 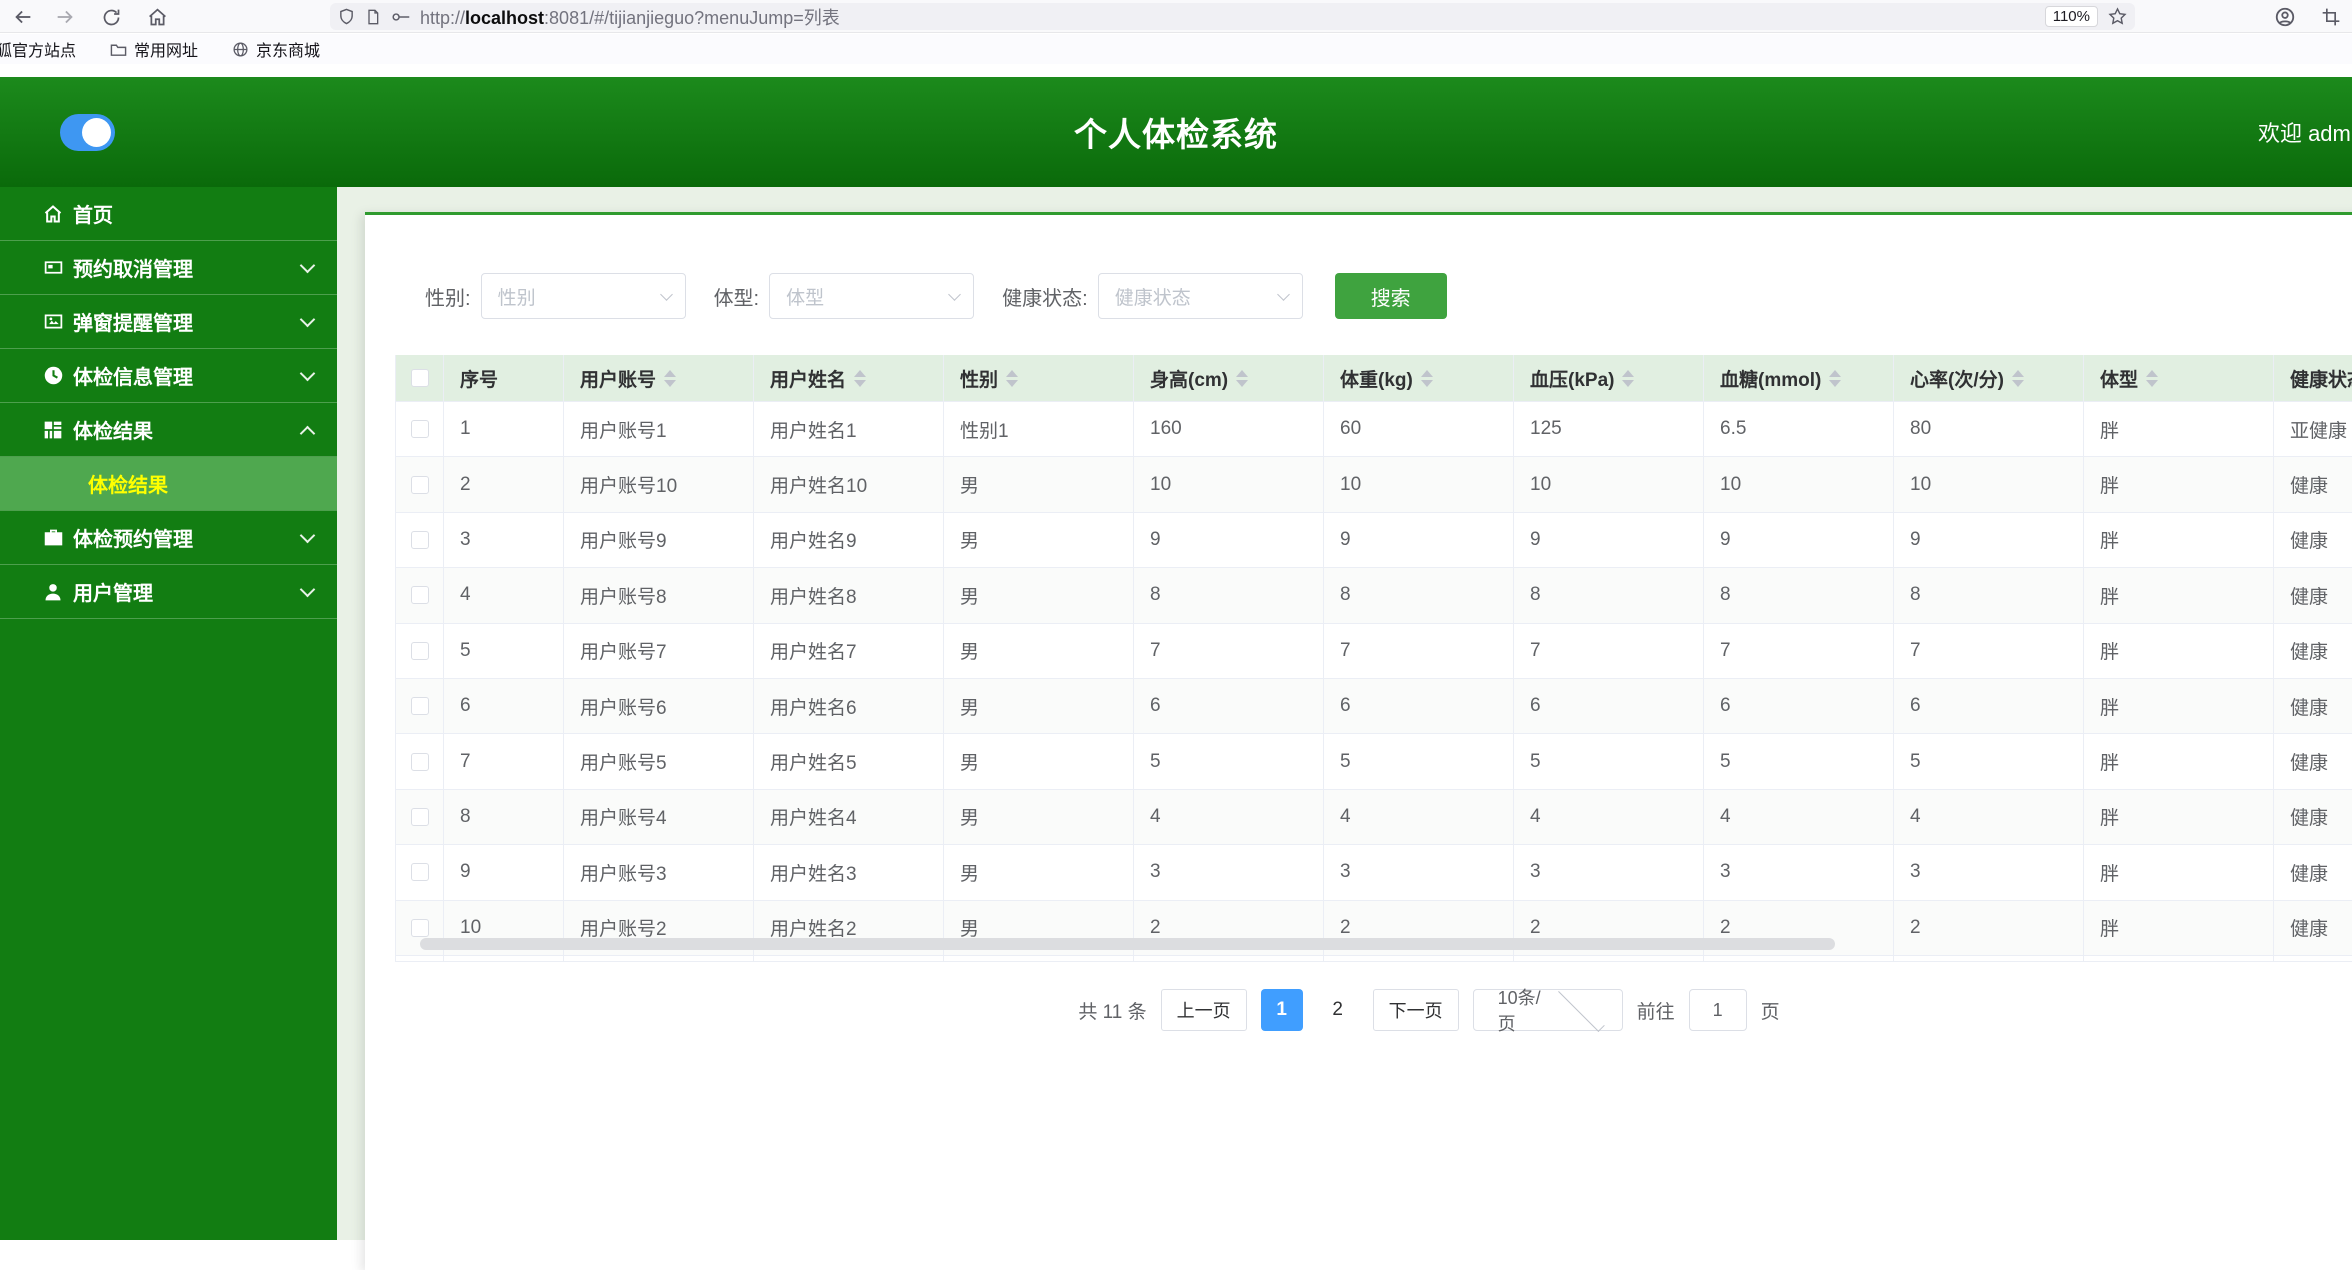 What do you see at coordinates (2331, 17) in the screenshot?
I see `screenshot-icon` at bounding box center [2331, 17].